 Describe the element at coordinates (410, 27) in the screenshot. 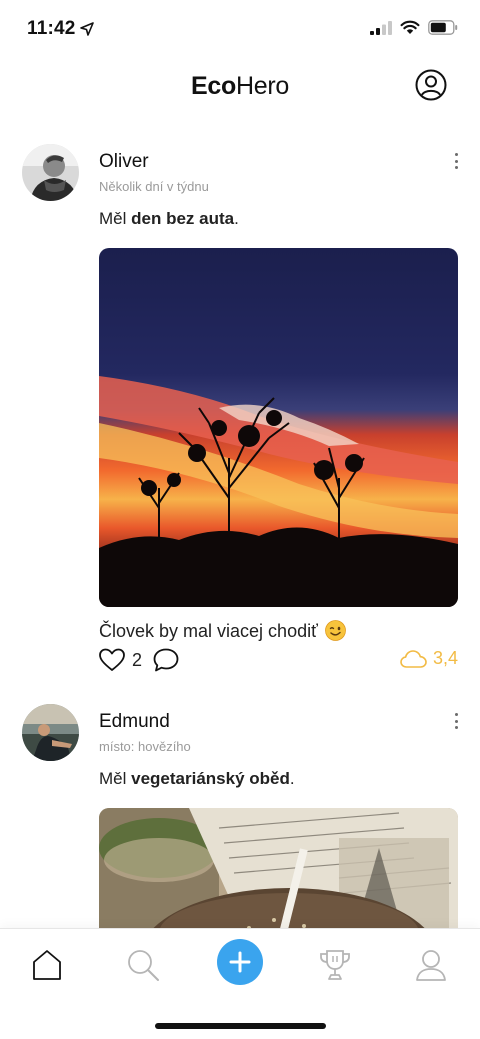

I see `wifi-icon` at that location.